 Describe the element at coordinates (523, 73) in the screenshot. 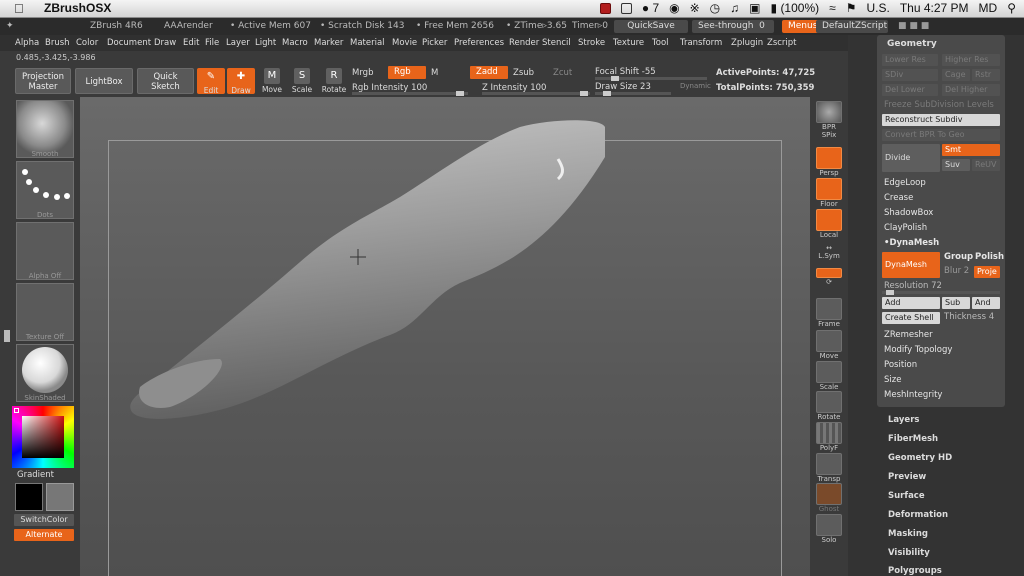

I see `zsub-toggle: Zsub` at that location.